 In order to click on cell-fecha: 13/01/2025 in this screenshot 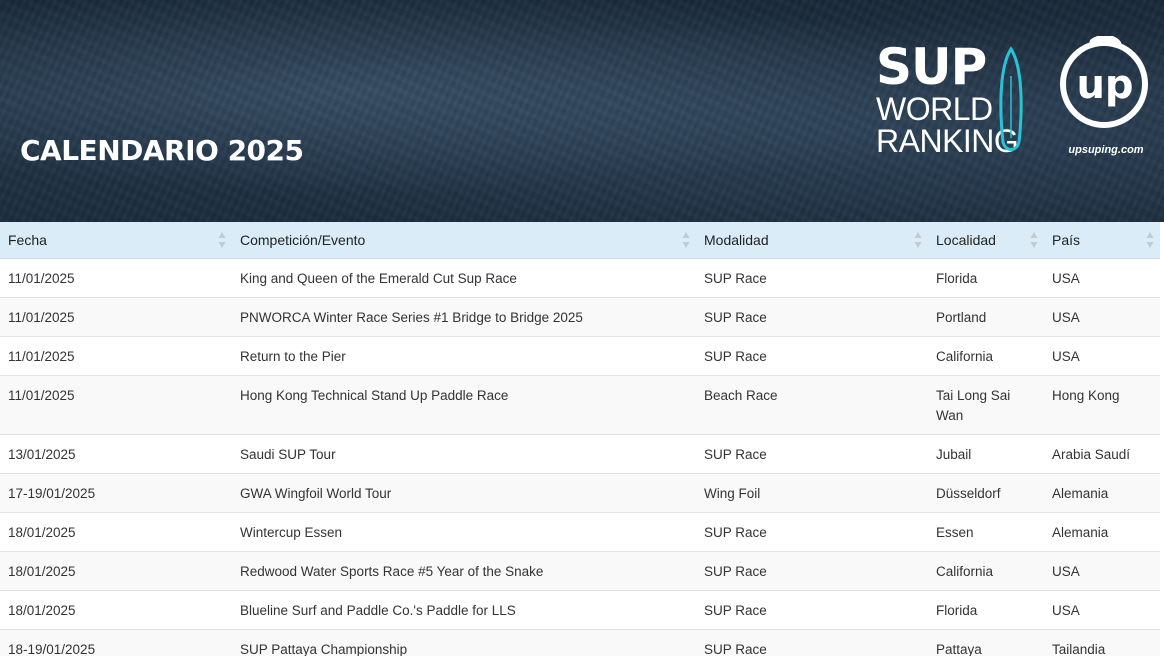, I will do `click(116, 454)`.